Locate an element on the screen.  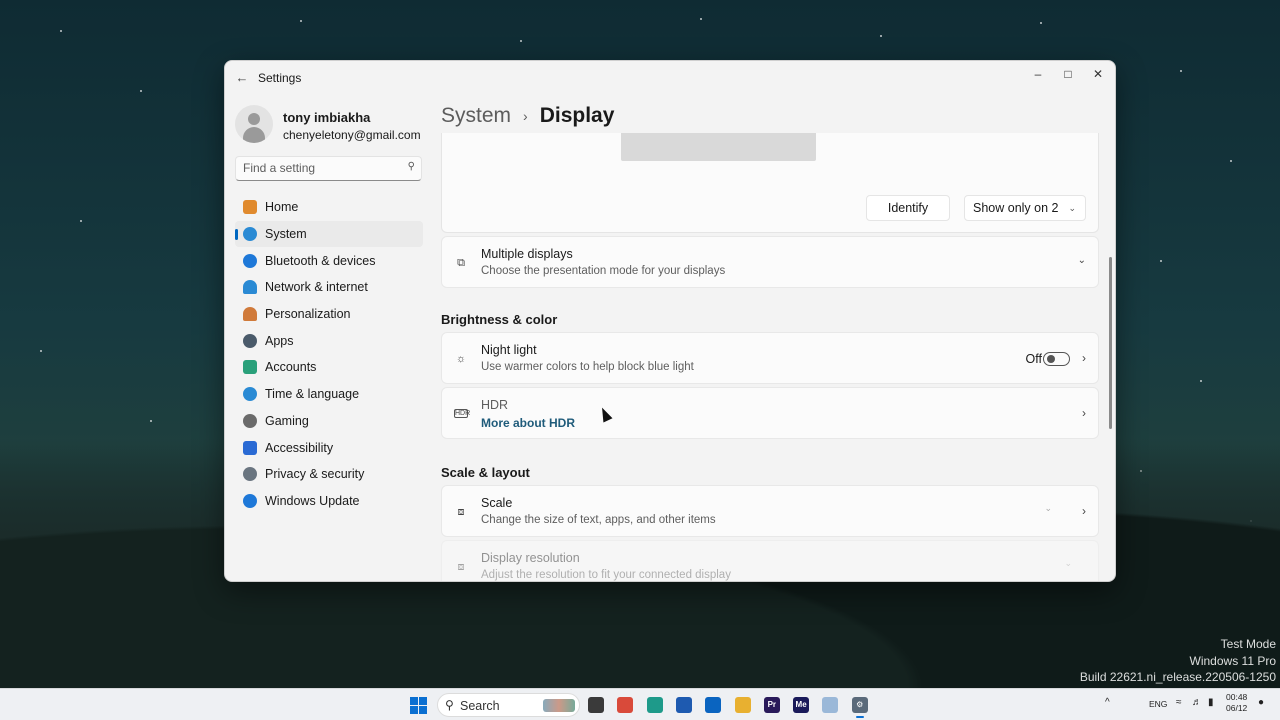
multiple-displays-title: Multiple displays is located at coordinates (527, 254).